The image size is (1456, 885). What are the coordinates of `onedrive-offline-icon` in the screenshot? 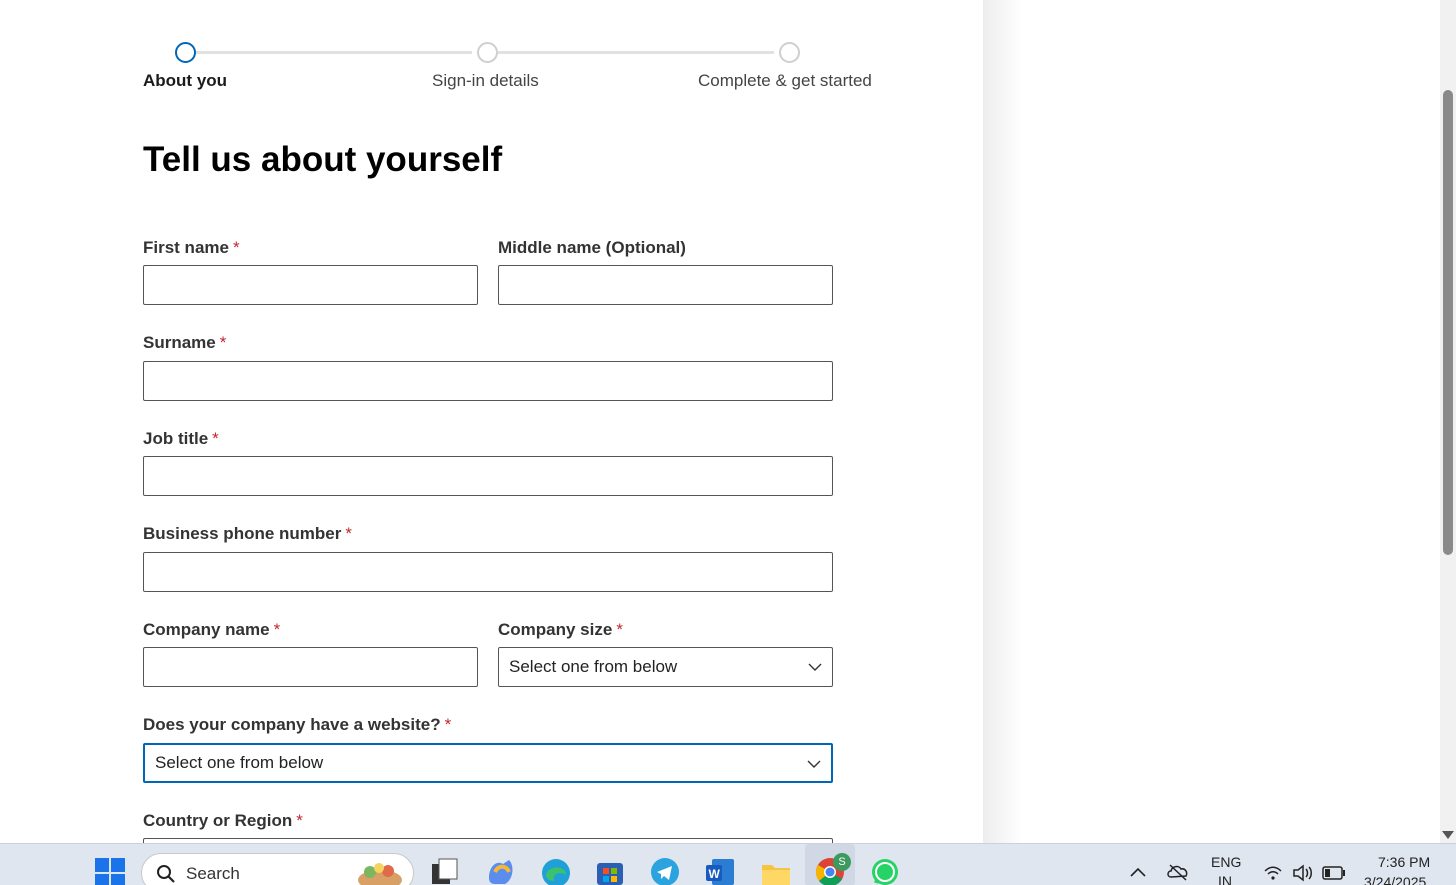 It's located at (1178, 872).